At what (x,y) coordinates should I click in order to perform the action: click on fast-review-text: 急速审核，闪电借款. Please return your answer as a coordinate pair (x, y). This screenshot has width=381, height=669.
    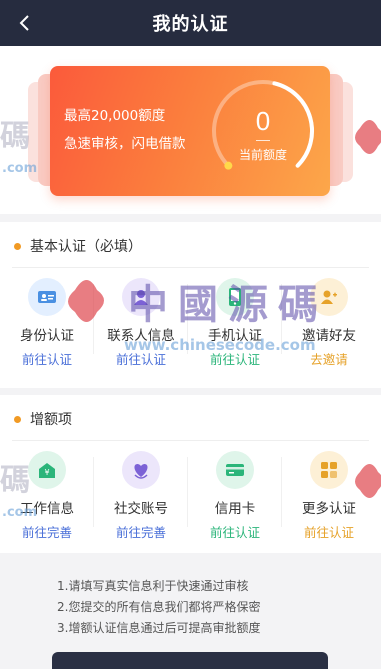
    Looking at the image, I should click on (125, 144).